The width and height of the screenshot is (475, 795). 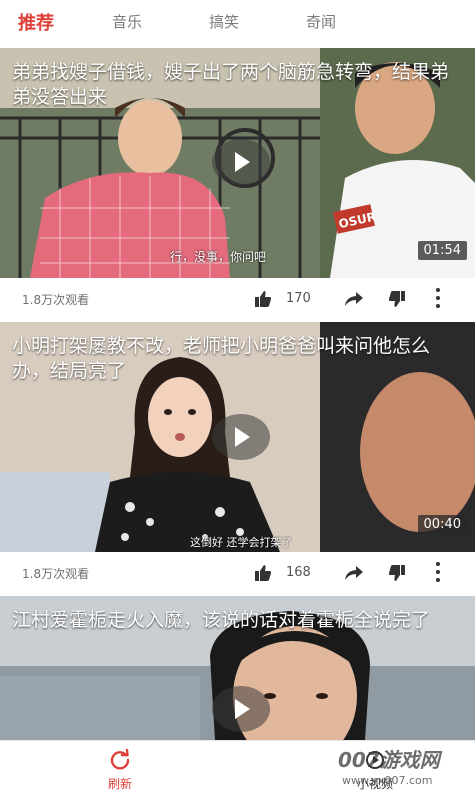 I want to click on top-tab-bar: 推荐 音乐 搞笑 奇闻, so click(x=237, y=23).